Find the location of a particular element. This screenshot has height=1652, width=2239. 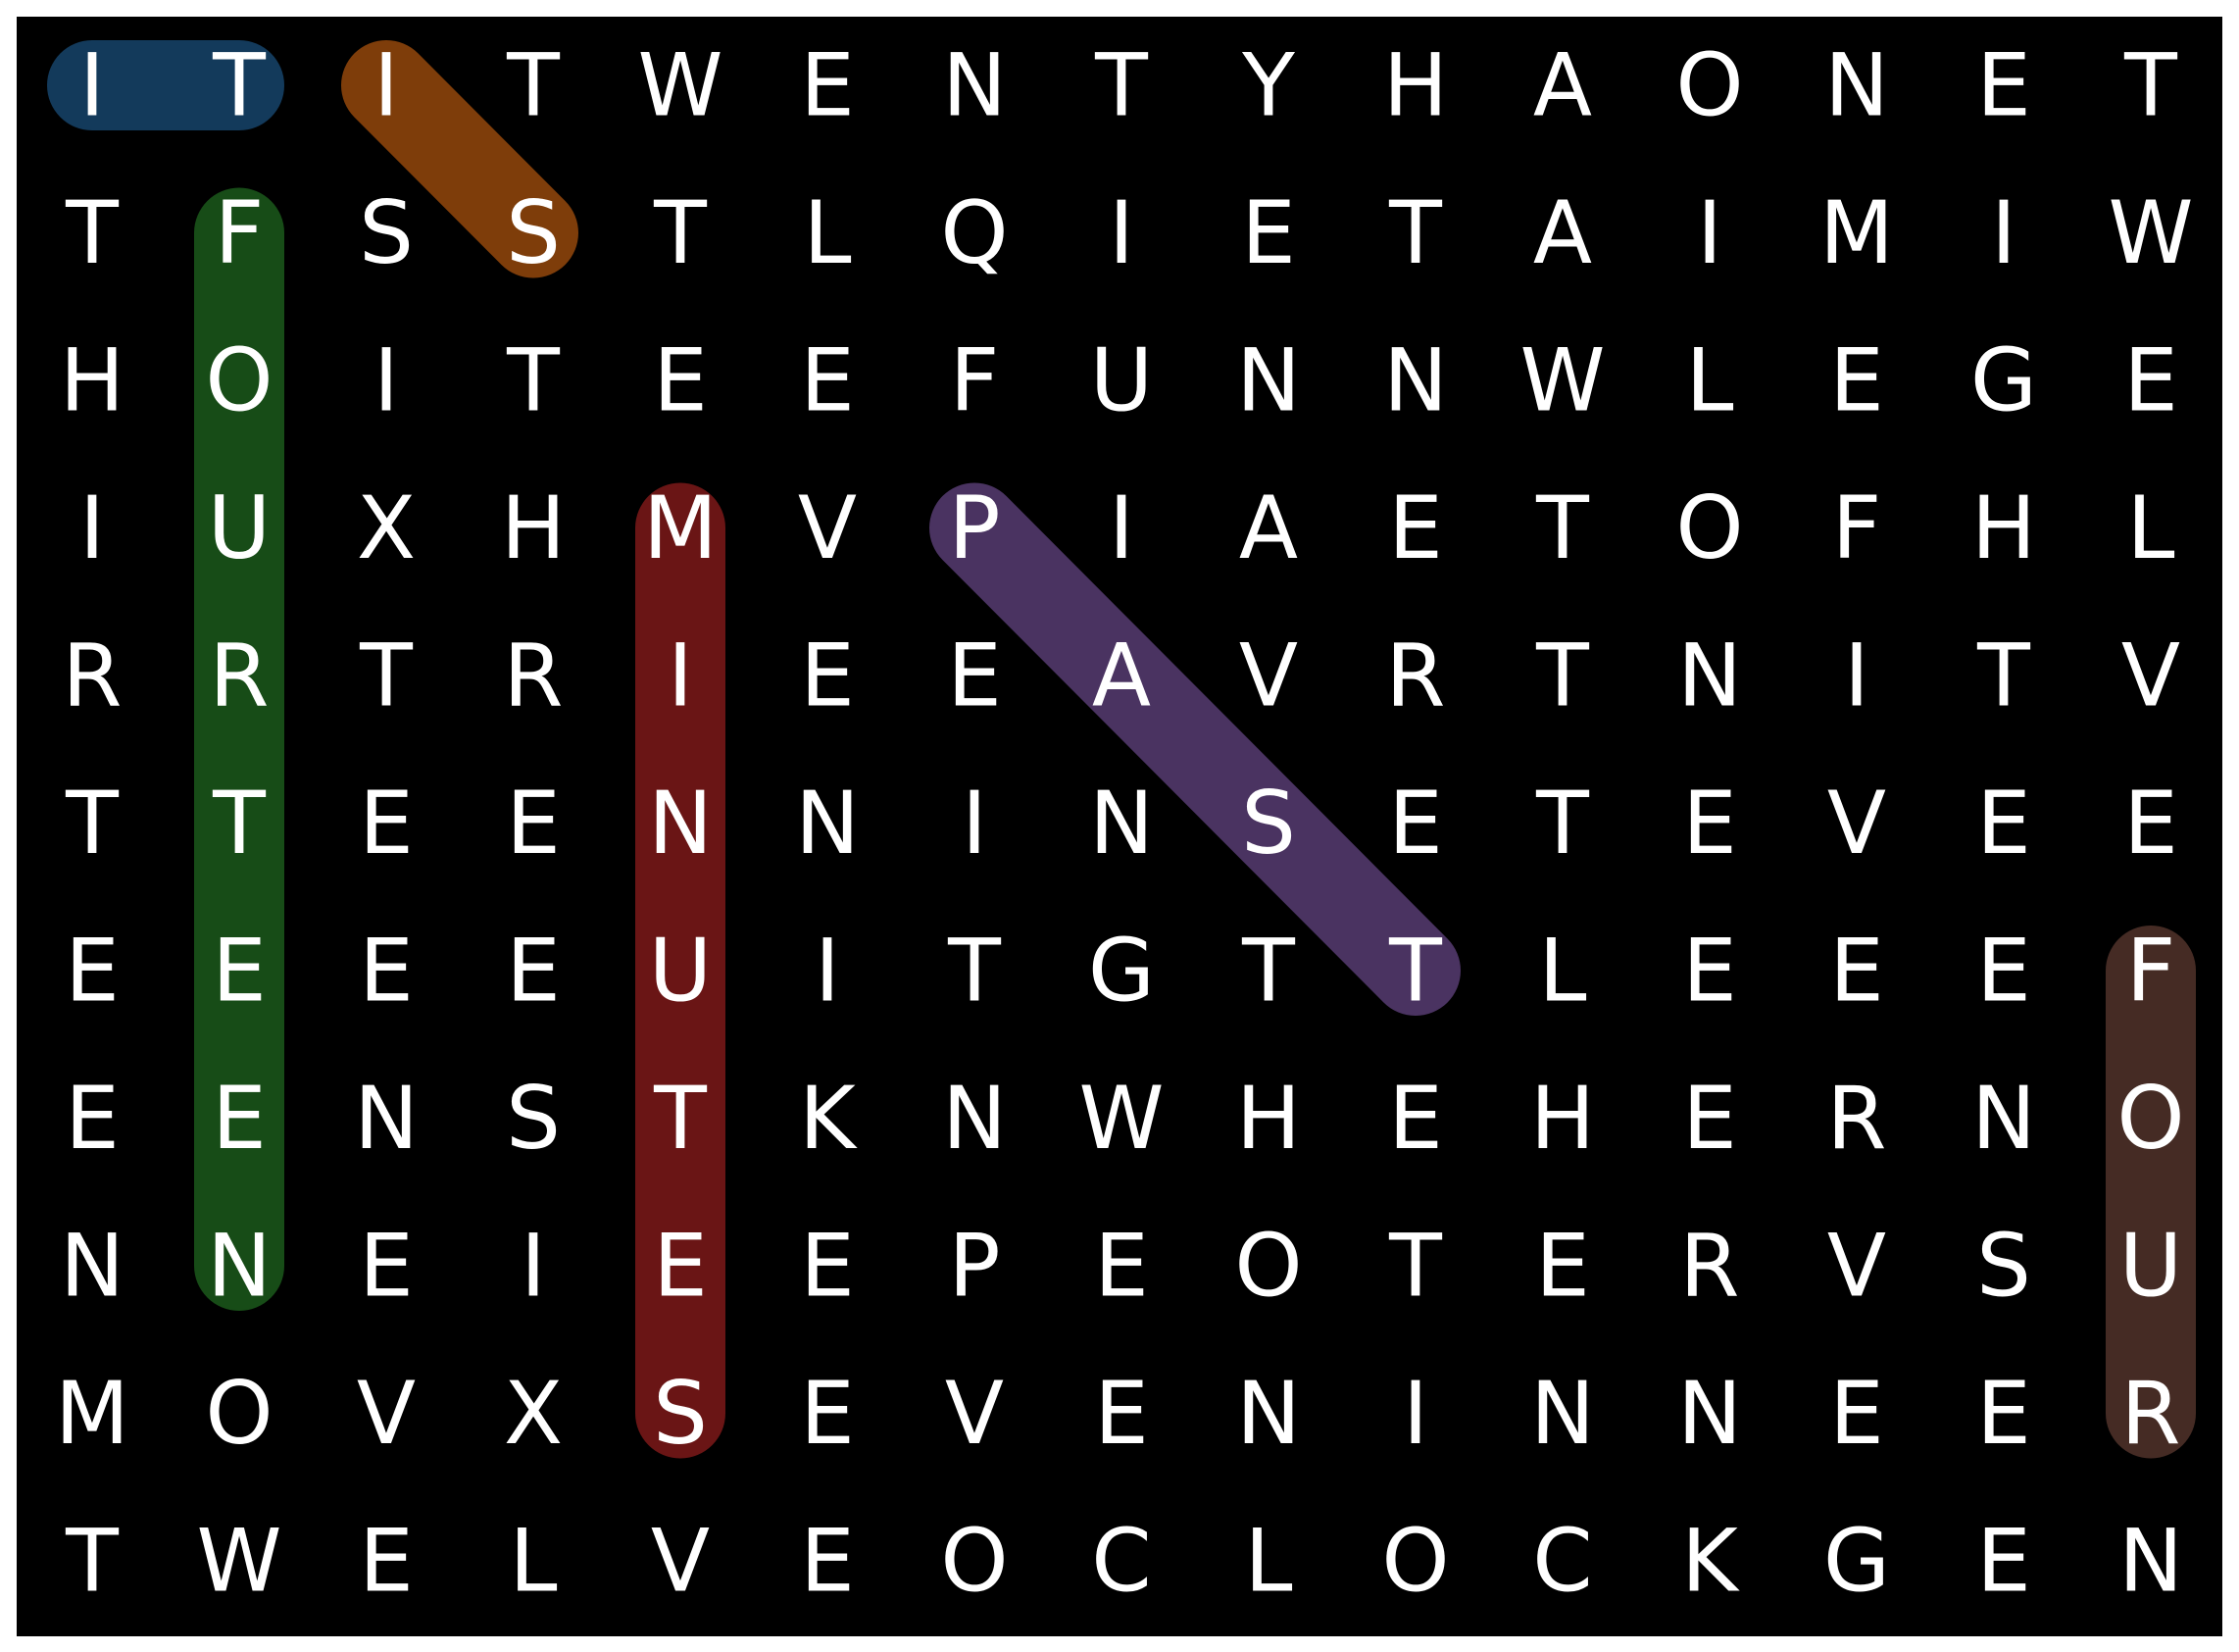

grid-cell: Q is located at coordinates (974, 233).